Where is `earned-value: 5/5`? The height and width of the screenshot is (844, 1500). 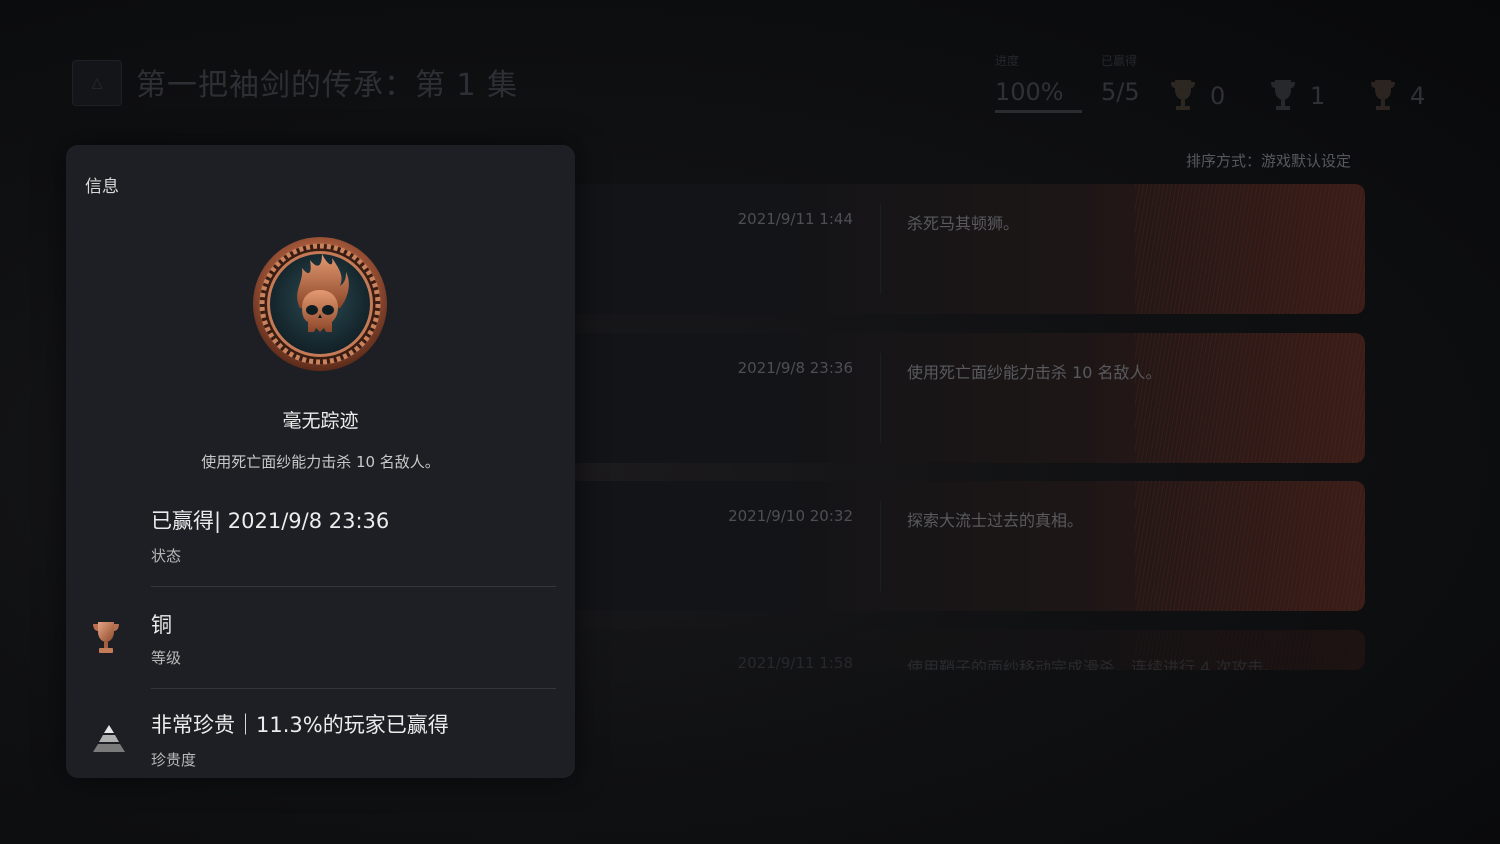 earned-value: 5/5 is located at coordinates (1120, 92).